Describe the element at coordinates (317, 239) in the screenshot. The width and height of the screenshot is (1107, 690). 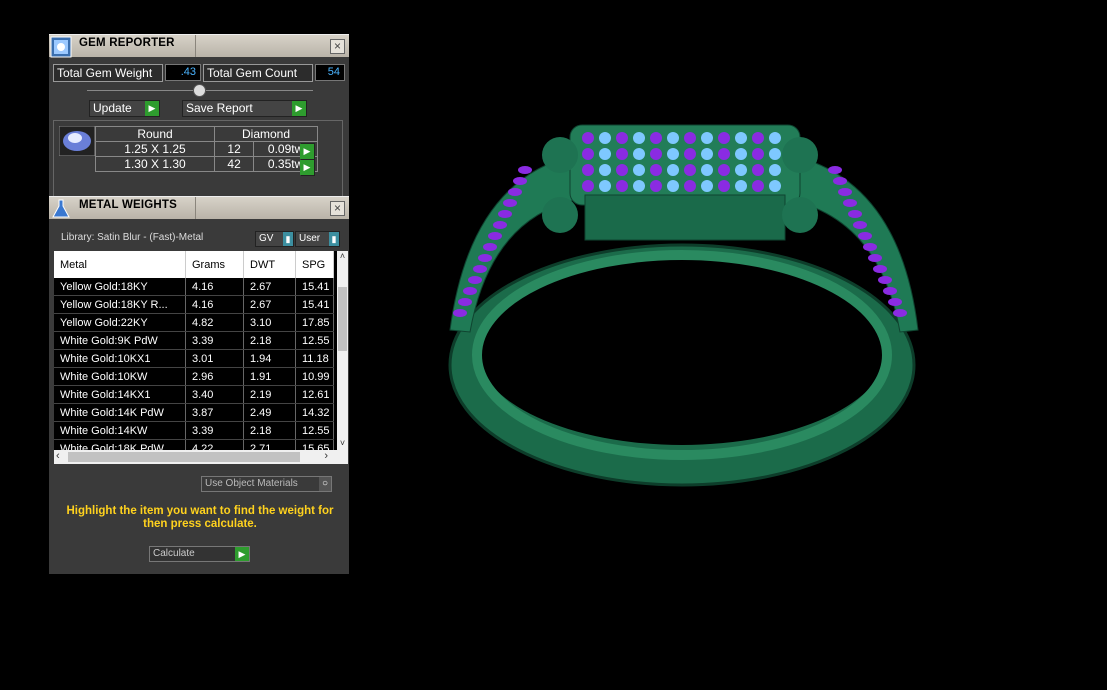
I see `user-toggle: User ▮` at that location.